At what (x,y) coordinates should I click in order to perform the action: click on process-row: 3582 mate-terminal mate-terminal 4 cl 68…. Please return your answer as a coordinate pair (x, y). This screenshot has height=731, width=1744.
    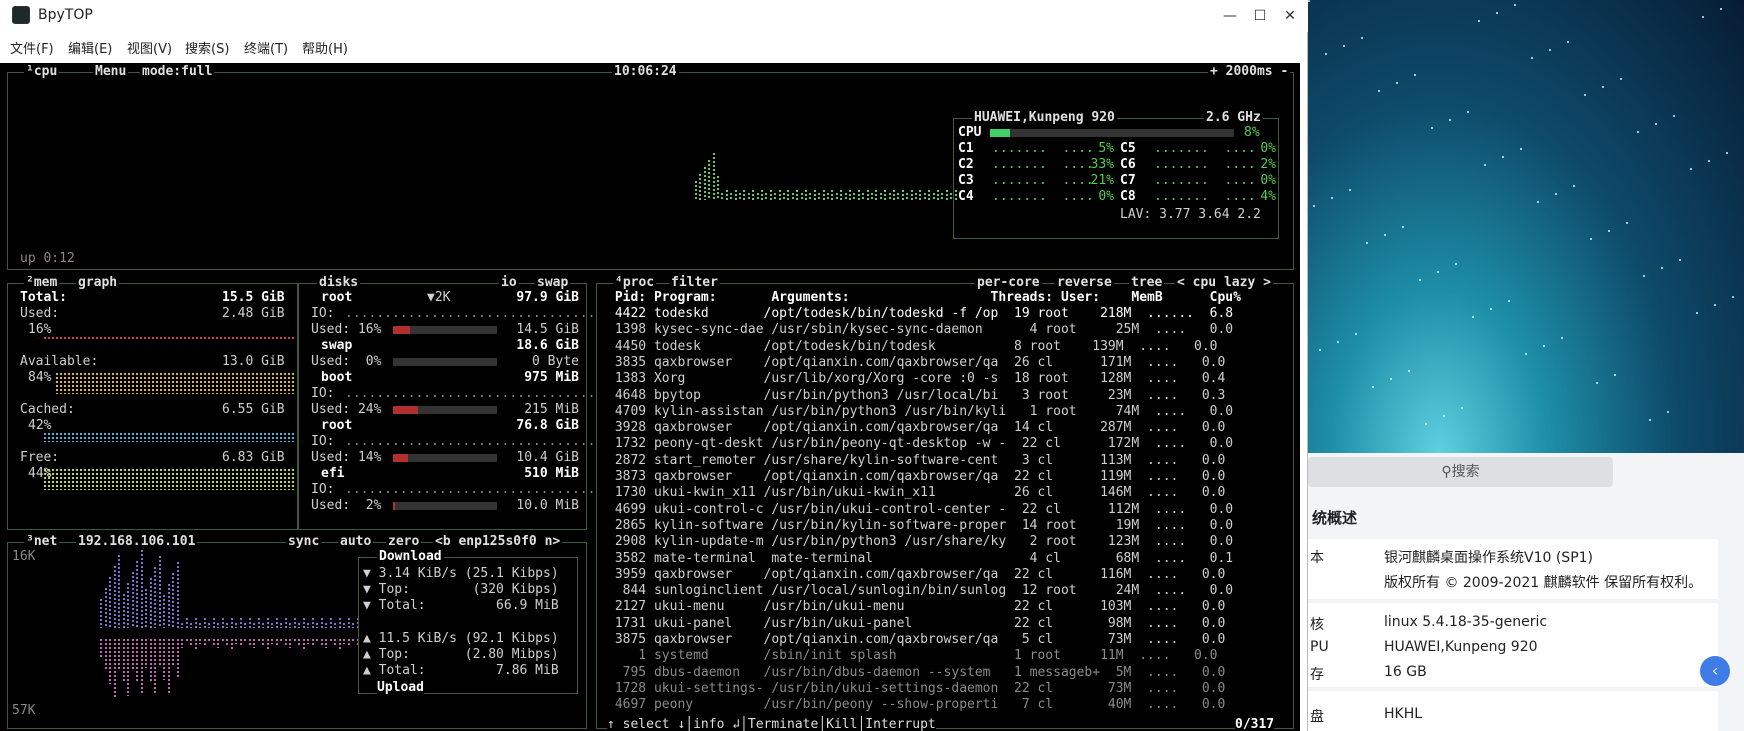
    Looking at the image, I should click on (920, 559).